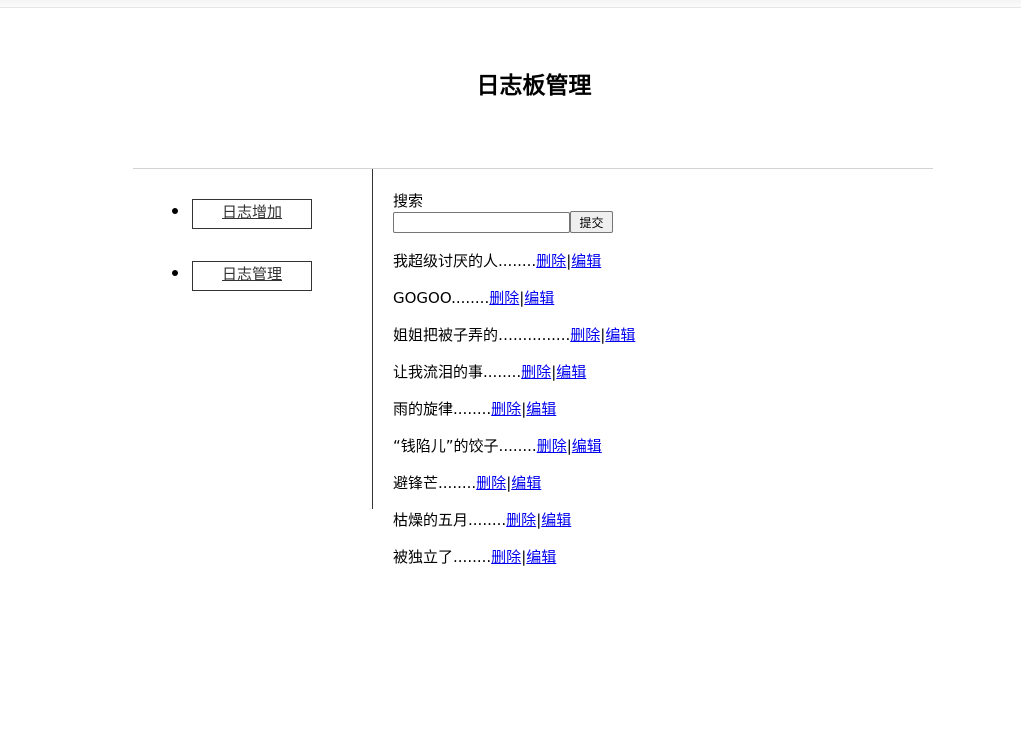  What do you see at coordinates (408, 201) in the screenshot?
I see `search-label: 搜索` at bounding box center [408, 201].